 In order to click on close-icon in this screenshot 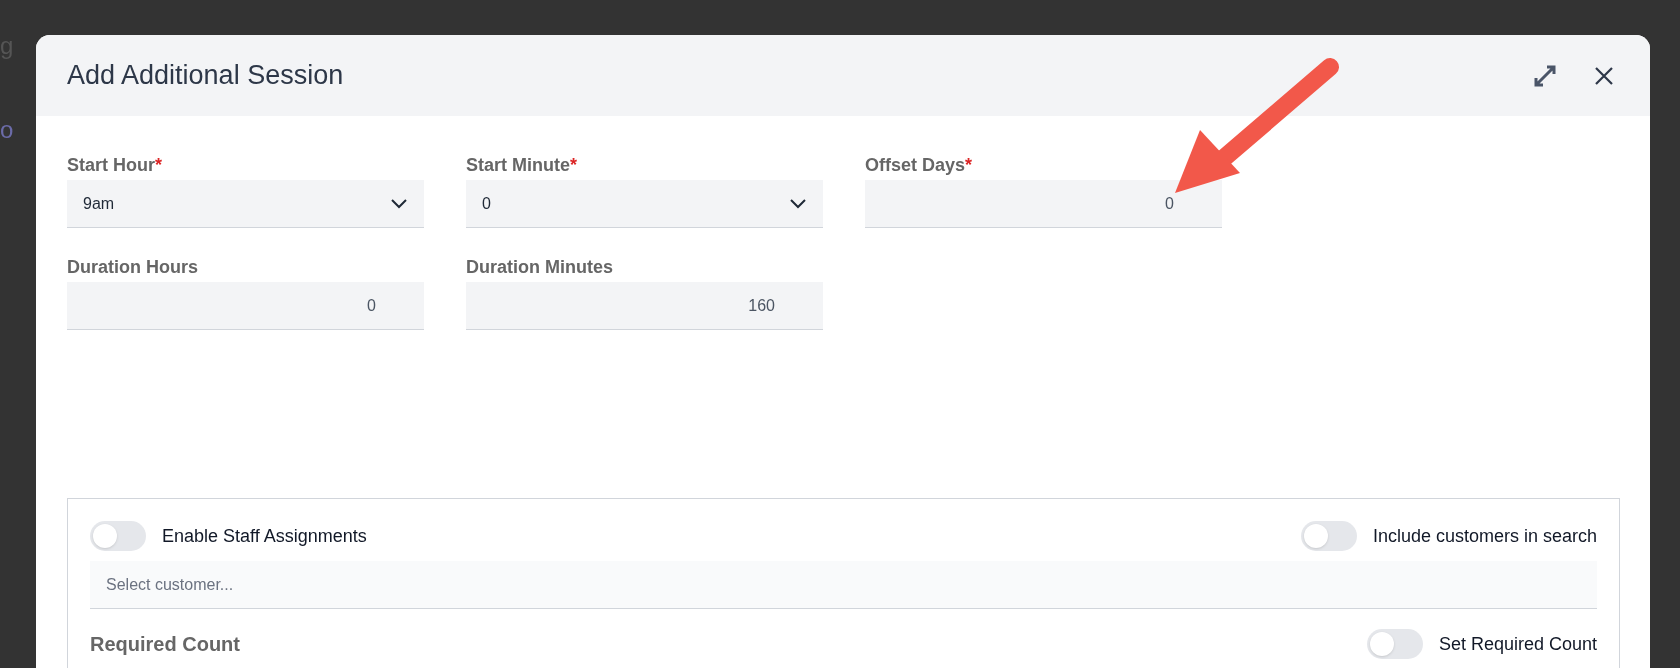, I will do `click(1604, 75)`.